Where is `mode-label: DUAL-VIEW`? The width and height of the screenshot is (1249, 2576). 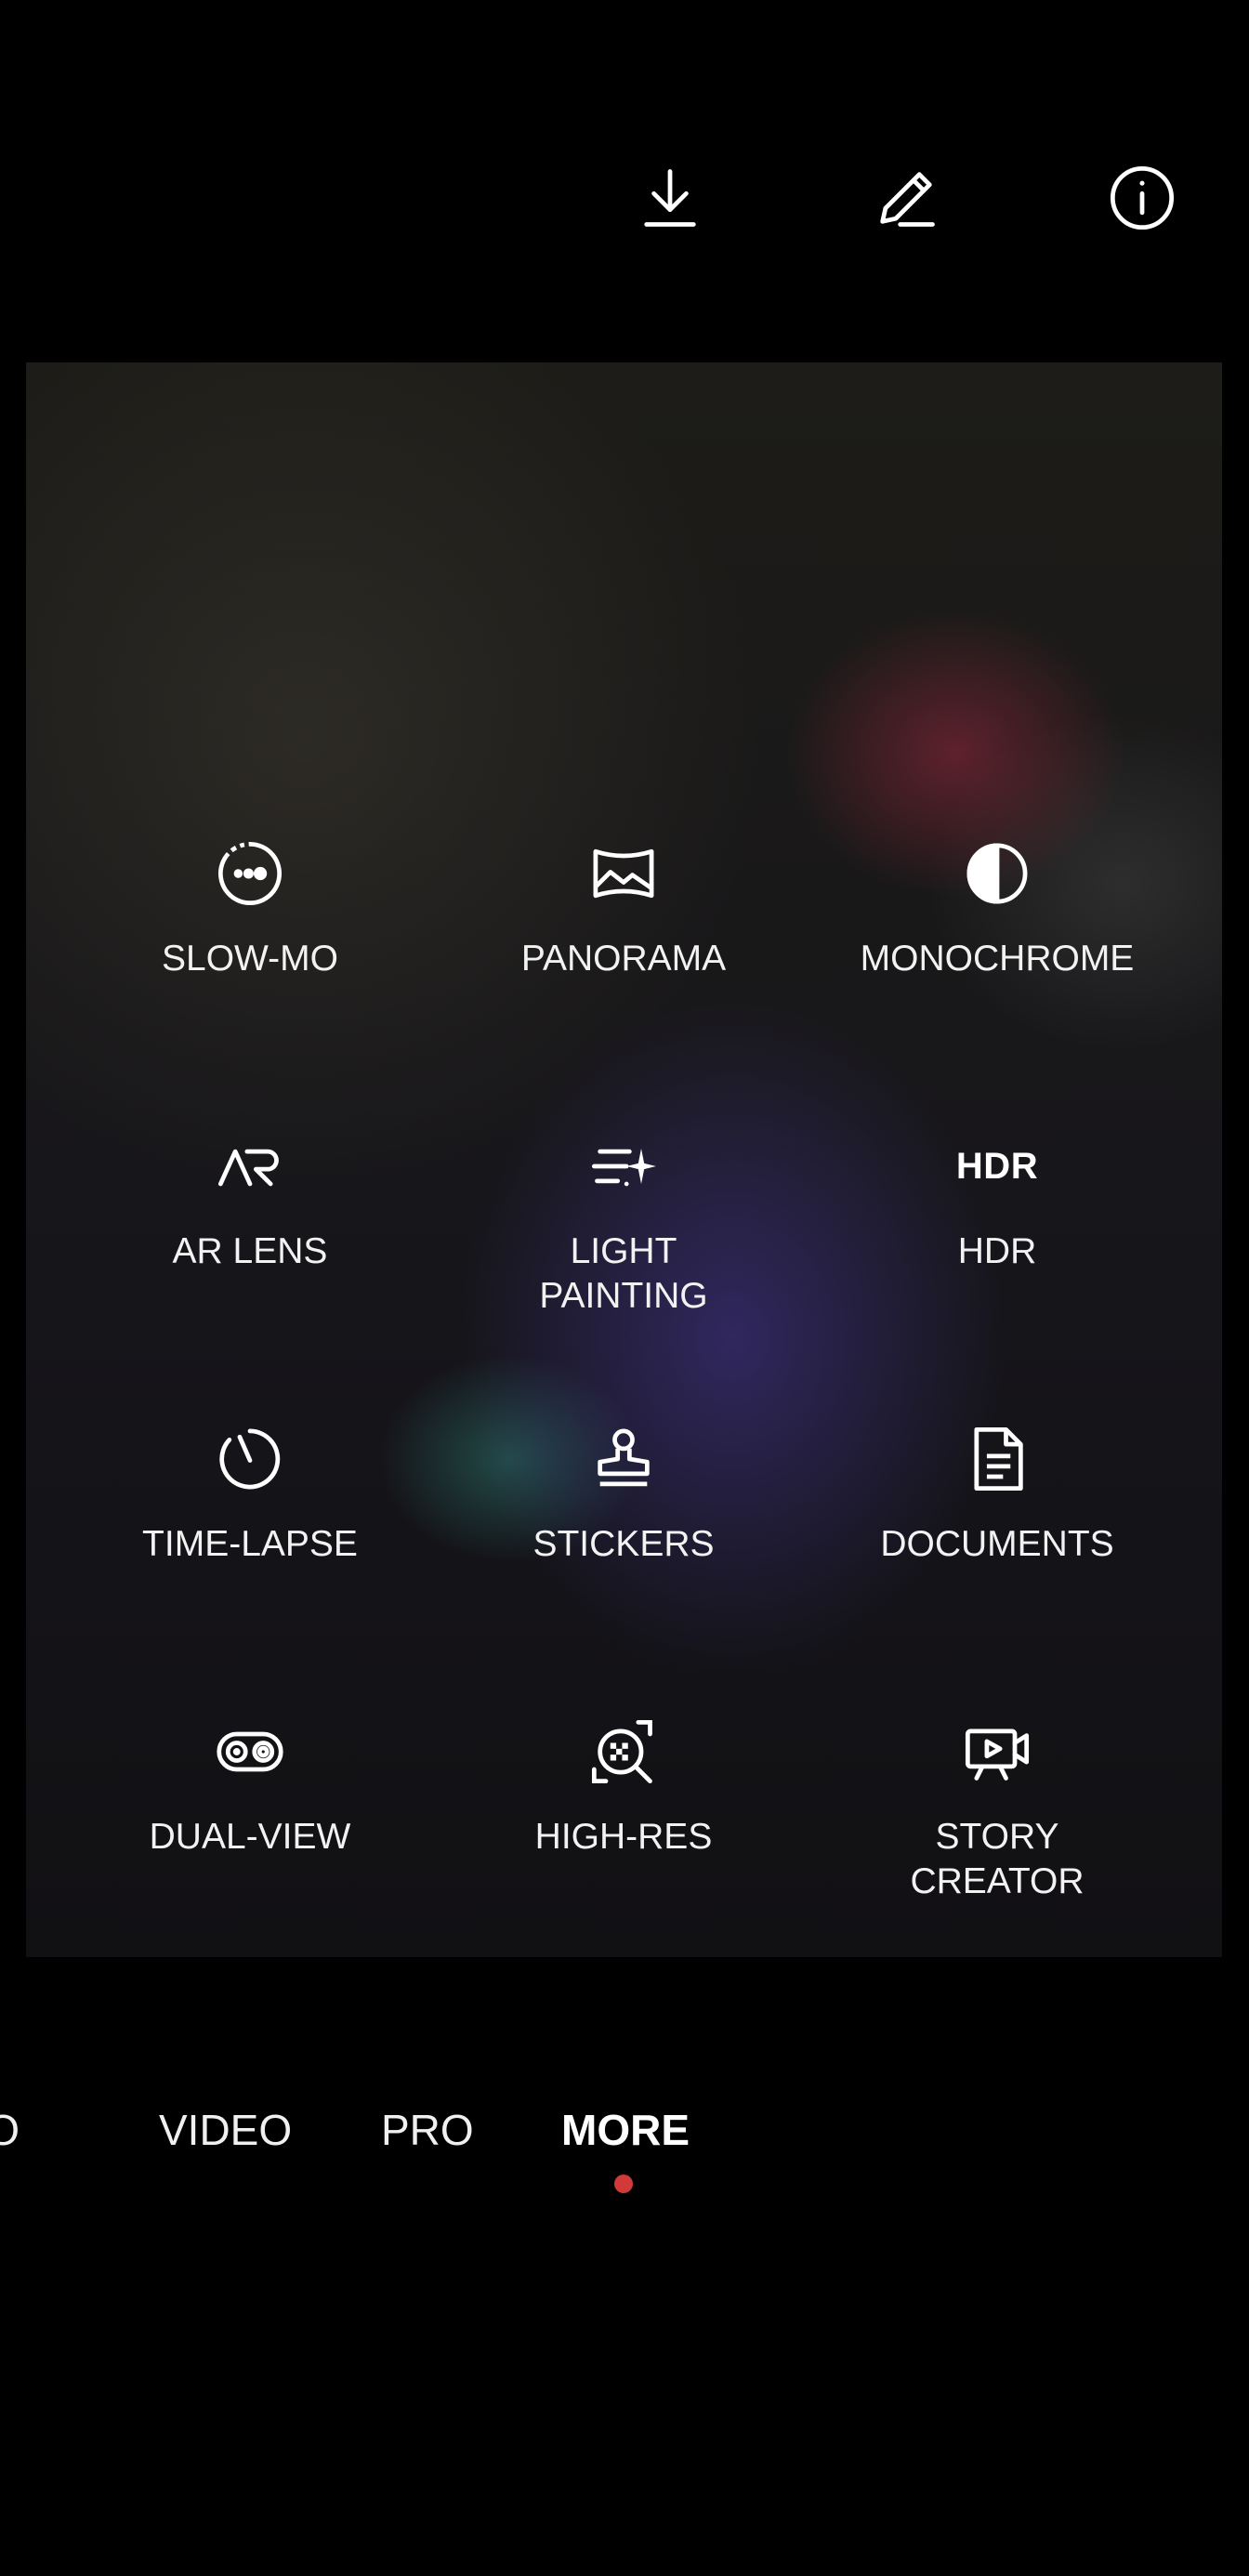
mode-label: DUAL-VIEW is located at coordinates (250, 1837).